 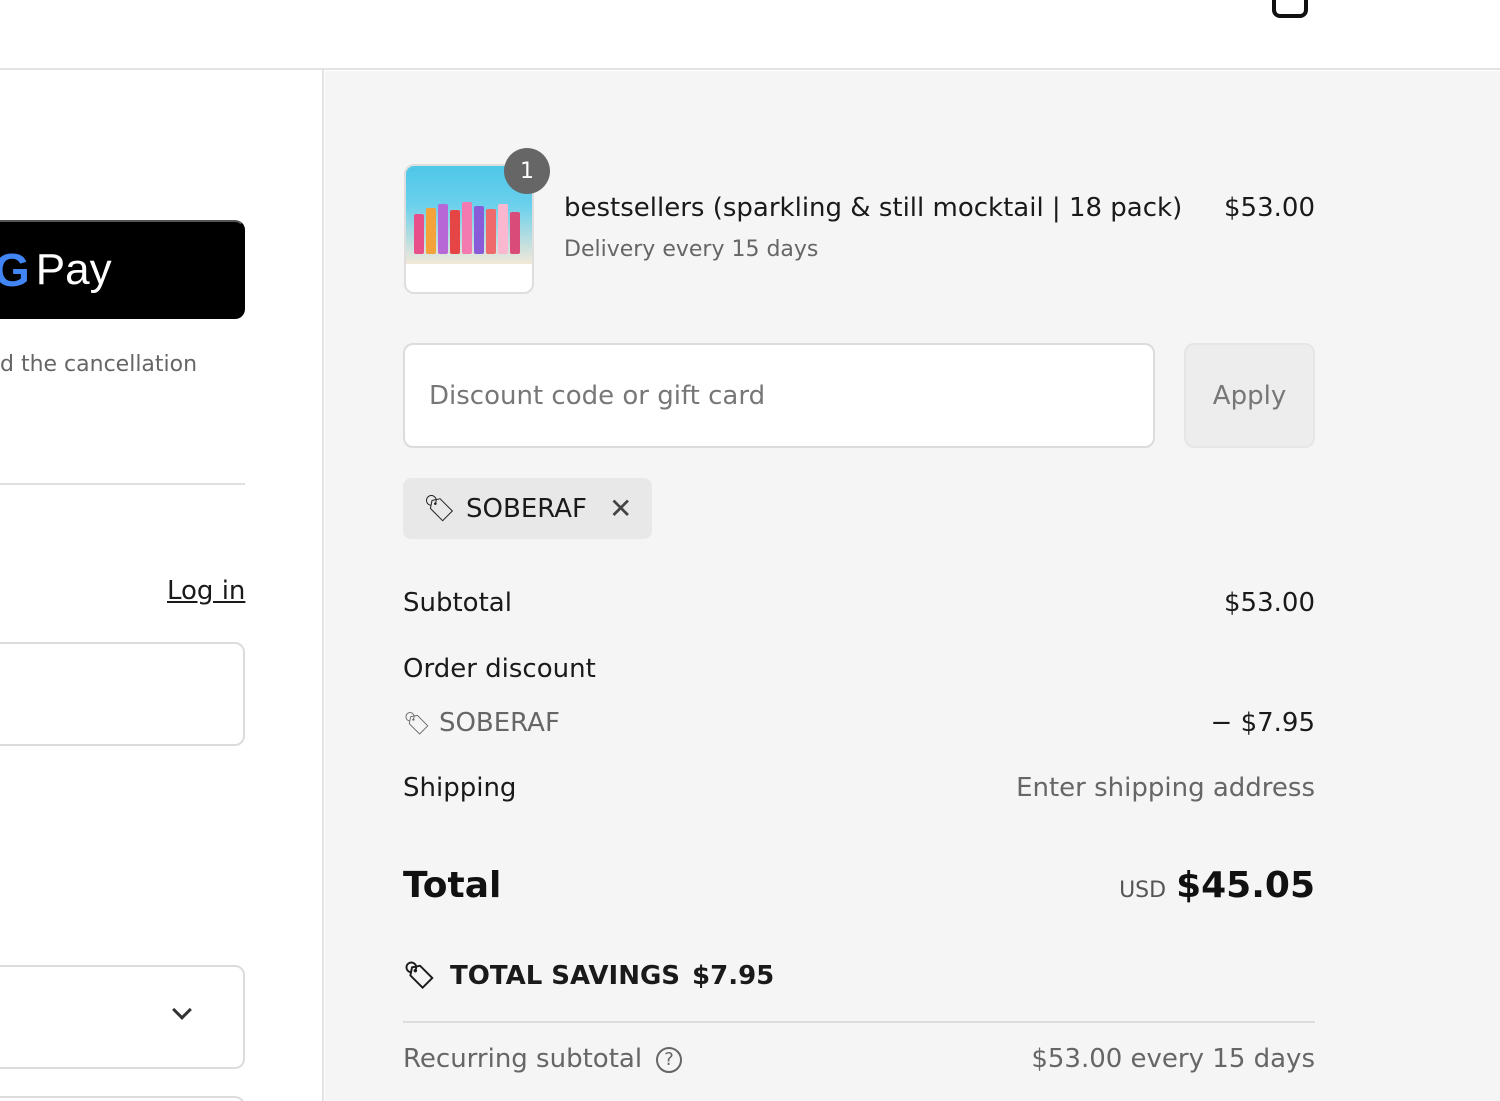 What do you see at coordinates (527, 171) in the screenshot?
I see `quantity-badge: 1` at bounding box center [527, 171].